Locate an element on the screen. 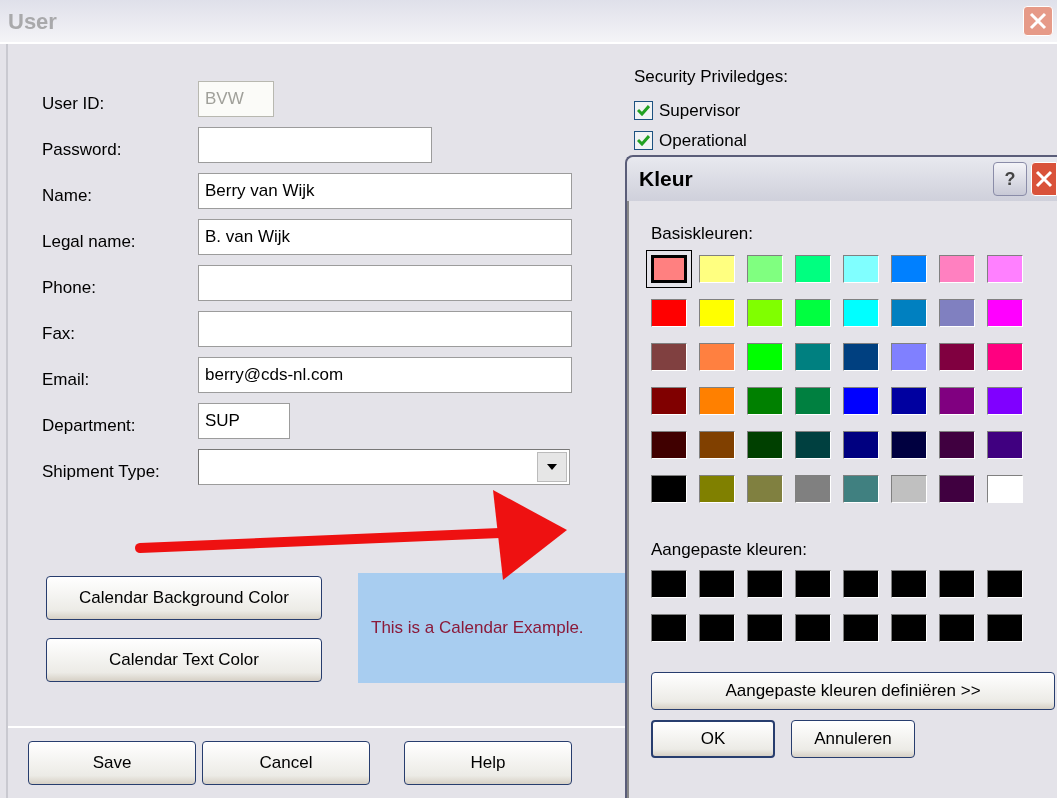 This screenshot has width=1057, height=798. field-label: User ID: is located at coordinates (73, 104).